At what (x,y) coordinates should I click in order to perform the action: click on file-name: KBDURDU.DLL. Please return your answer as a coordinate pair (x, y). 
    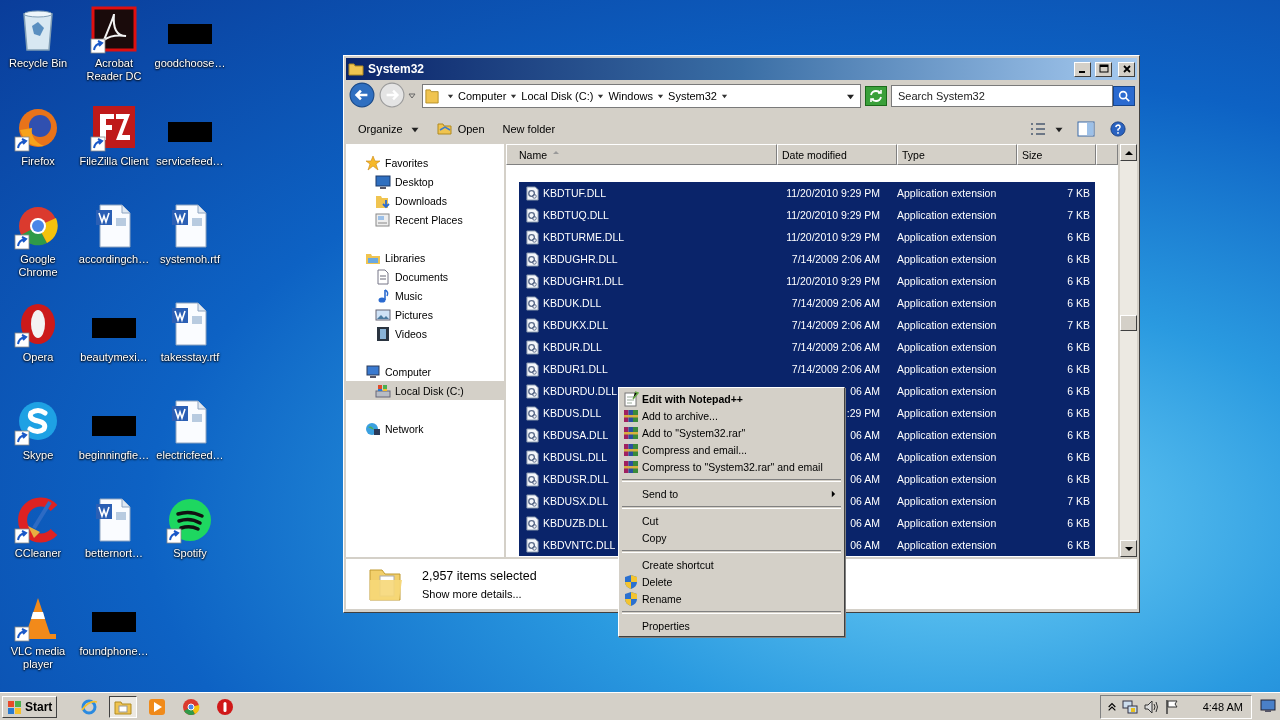
    Looking at the image, I should click on (580, 391).